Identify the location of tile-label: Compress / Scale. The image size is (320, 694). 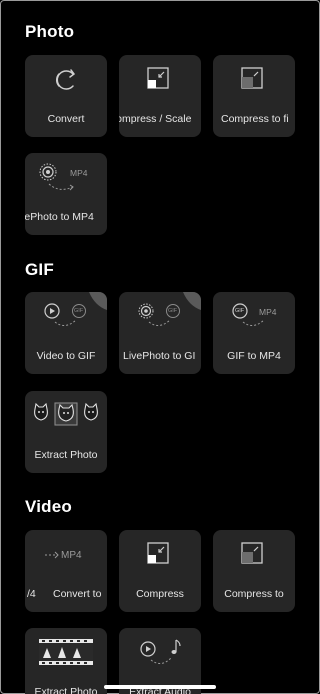
(155, 119).